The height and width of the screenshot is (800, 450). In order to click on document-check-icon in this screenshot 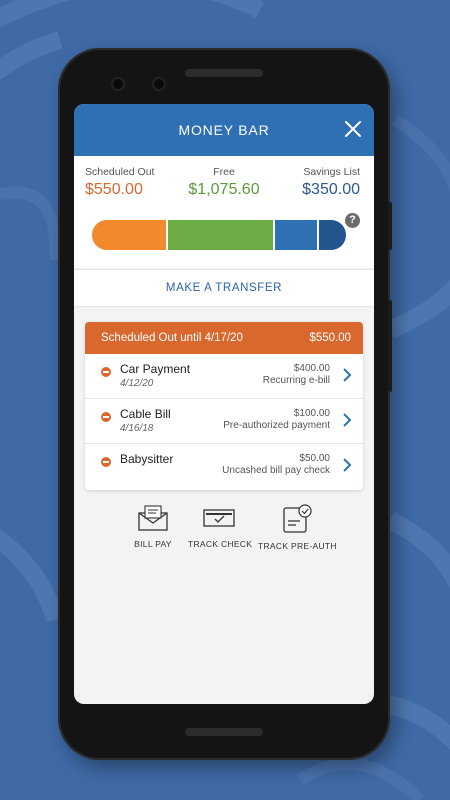, I will do `click(297, 518)`.